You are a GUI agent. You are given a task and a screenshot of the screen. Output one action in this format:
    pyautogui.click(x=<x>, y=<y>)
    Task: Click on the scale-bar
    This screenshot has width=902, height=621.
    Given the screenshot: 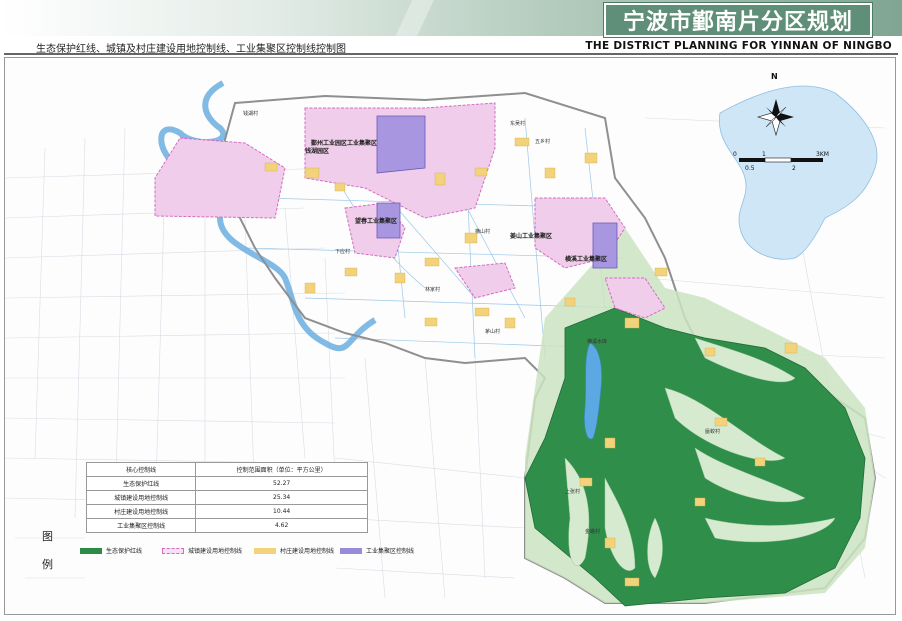 What is the action you would take?
    pyautogui.click(x=781, y=160)
    